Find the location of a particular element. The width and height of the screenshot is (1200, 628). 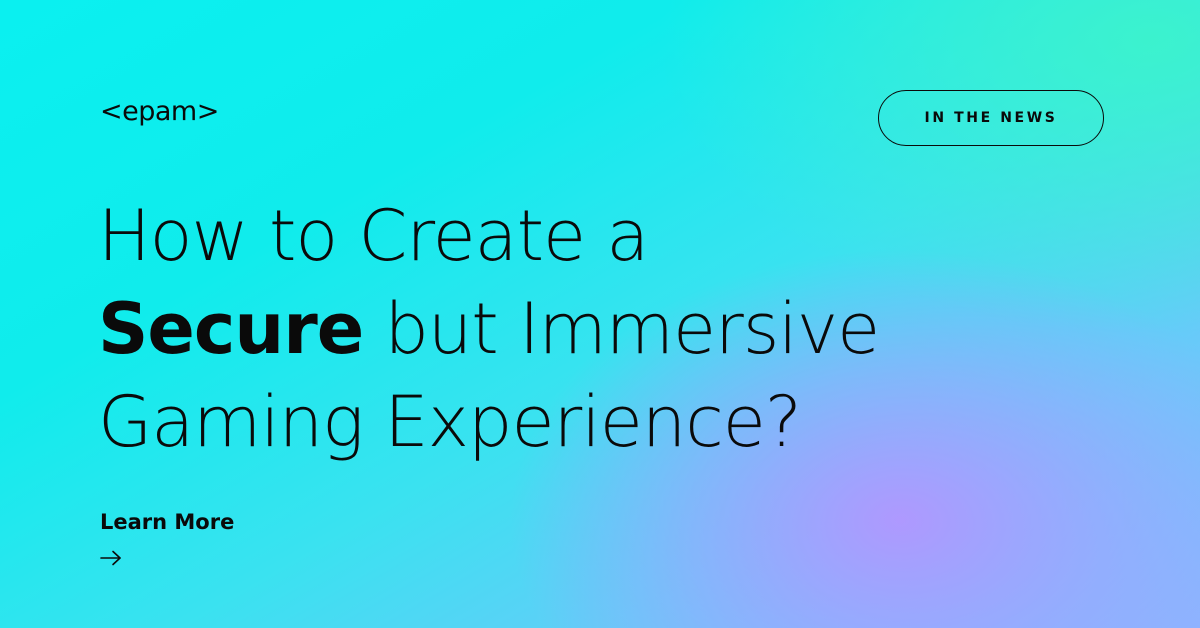

in-the-news-badge: IN THE NEWS is located at coordinates (991, 118).